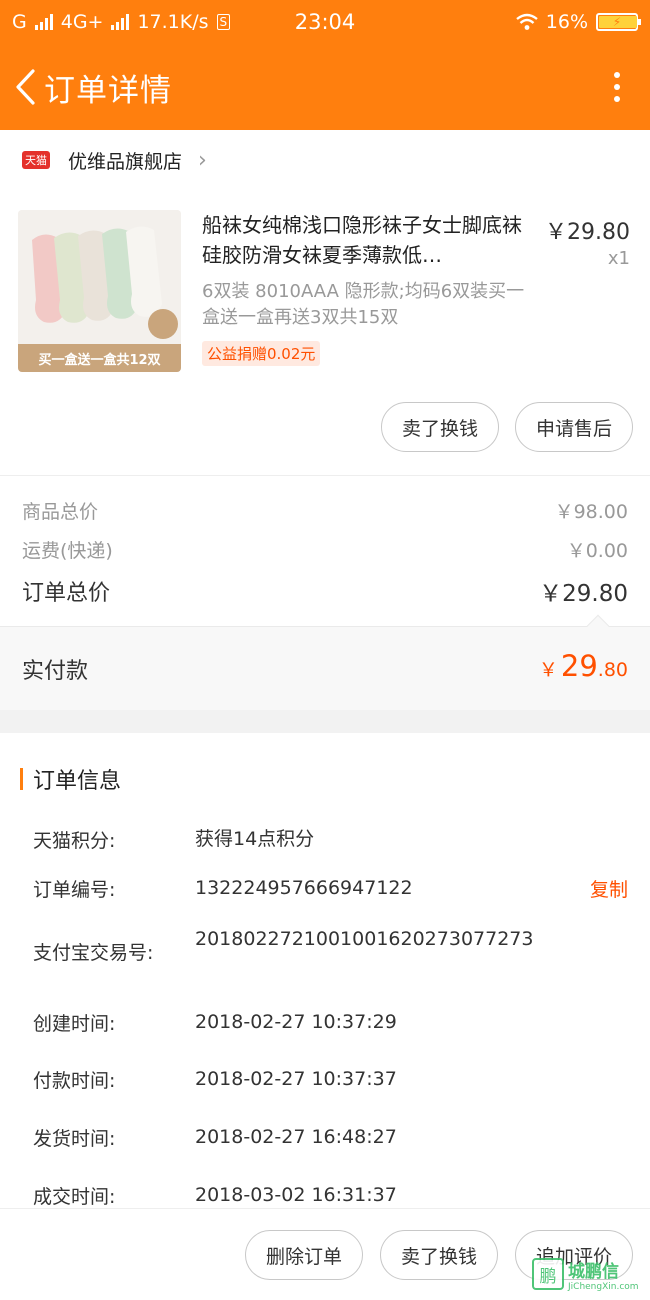 The height and width of the screenshot is (1300, 650). Describe the element at coordinates (296, 1022) in the screenshot. I see `info-value: 2018-02-27 10:37:29` at that location.